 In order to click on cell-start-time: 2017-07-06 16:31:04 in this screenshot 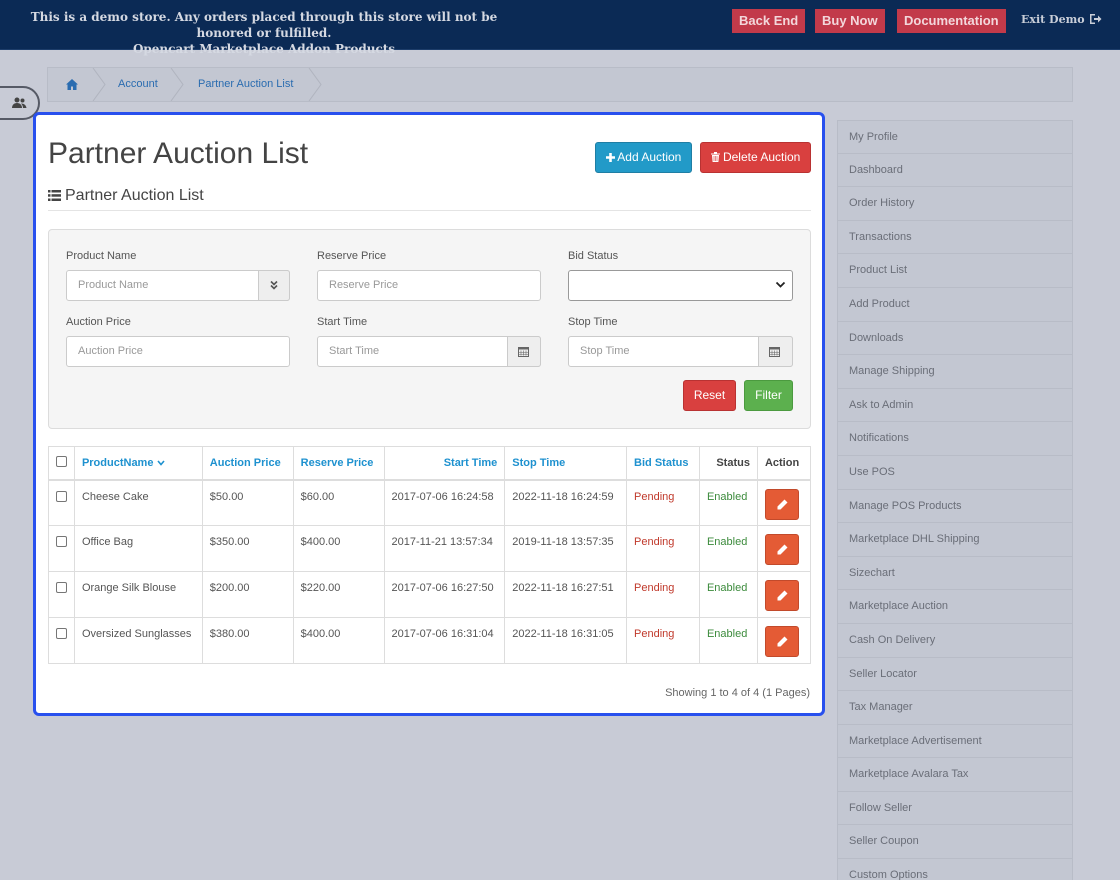, I will do `click(444, 640)`.